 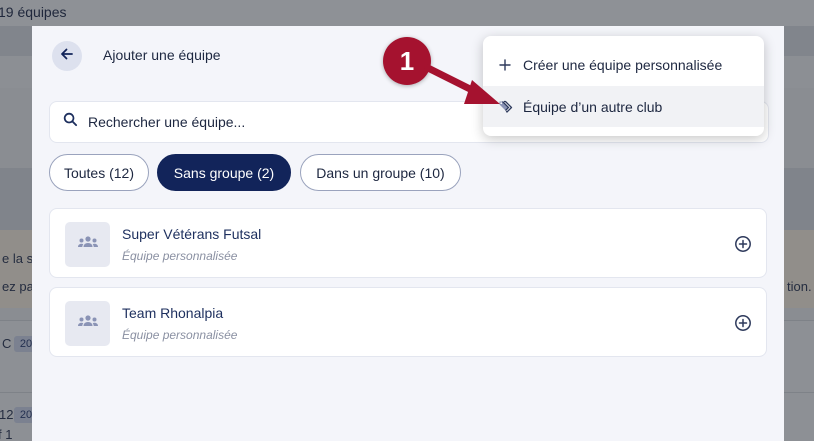 What do you see at coordinates (408, 322) in the screenshot?
I see `team-card: Team Rhonalpia Équipe personnalisée` at bounding box center [408, 322].